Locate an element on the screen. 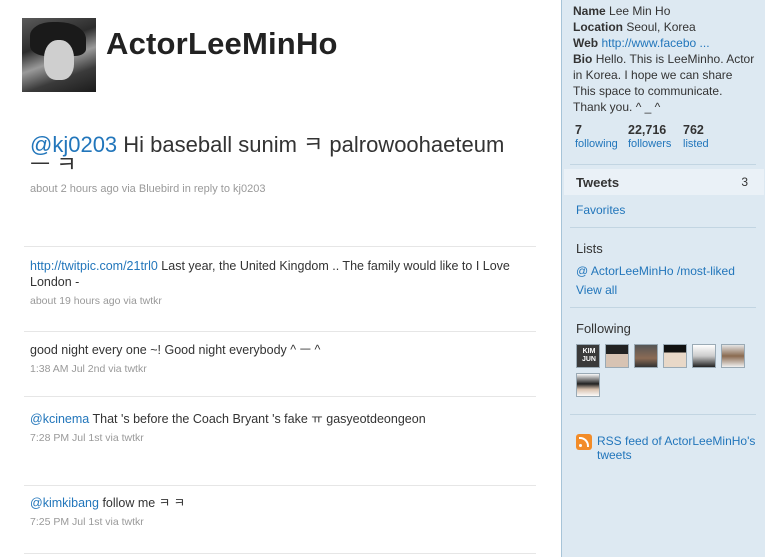 The height and width of the screenshot is (557, 765). sidebar-favorites-link: Favorites is located at coordinates (600, 210).